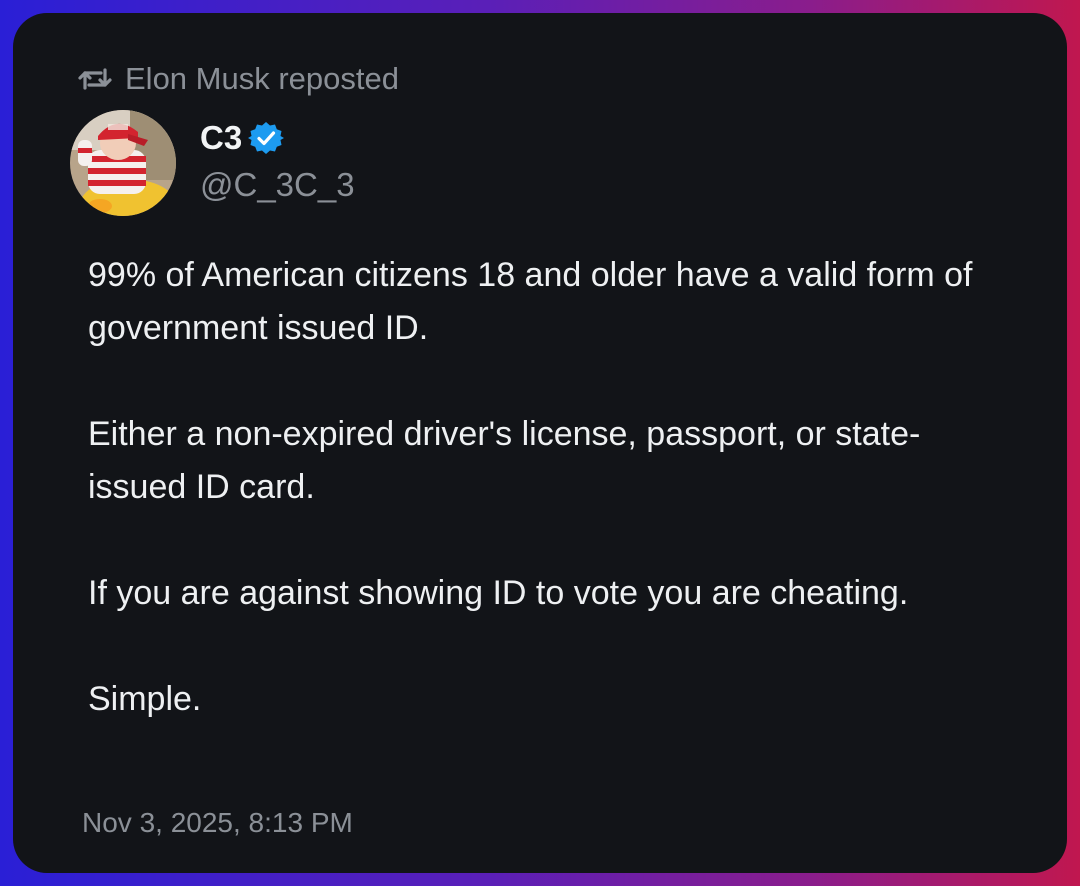 This screenshot has height=886, width=1080. What do you see at coordinates (123, 163) in the screenshot?
I see `avatar` at bounding box center [123, 163].